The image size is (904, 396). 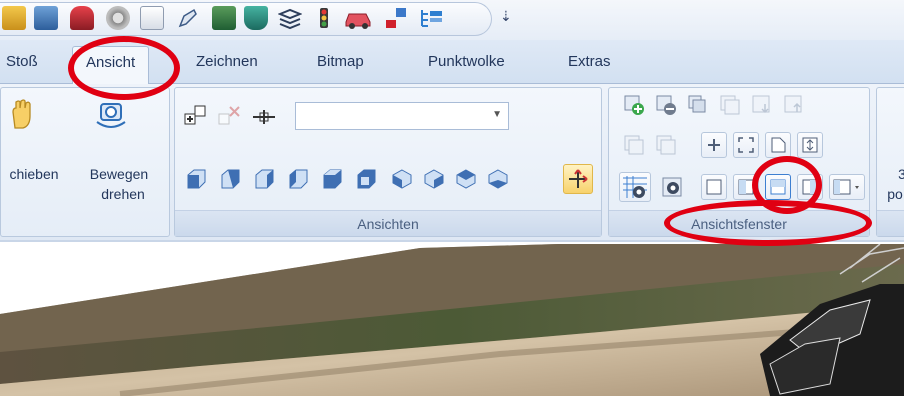 I want to click on page-corner-icon, so click(x=778, y=145).